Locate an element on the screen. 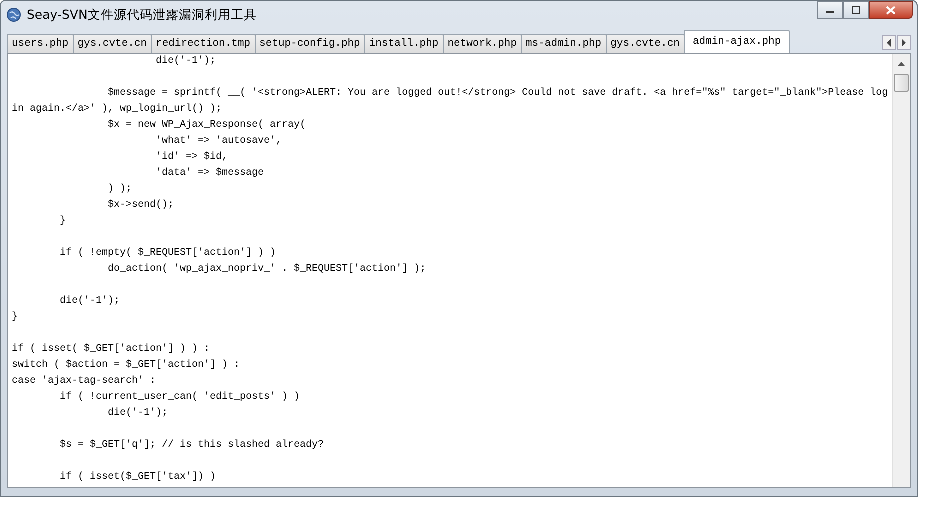  file-tab: setup-config.php is located at coordinates (310, 43).